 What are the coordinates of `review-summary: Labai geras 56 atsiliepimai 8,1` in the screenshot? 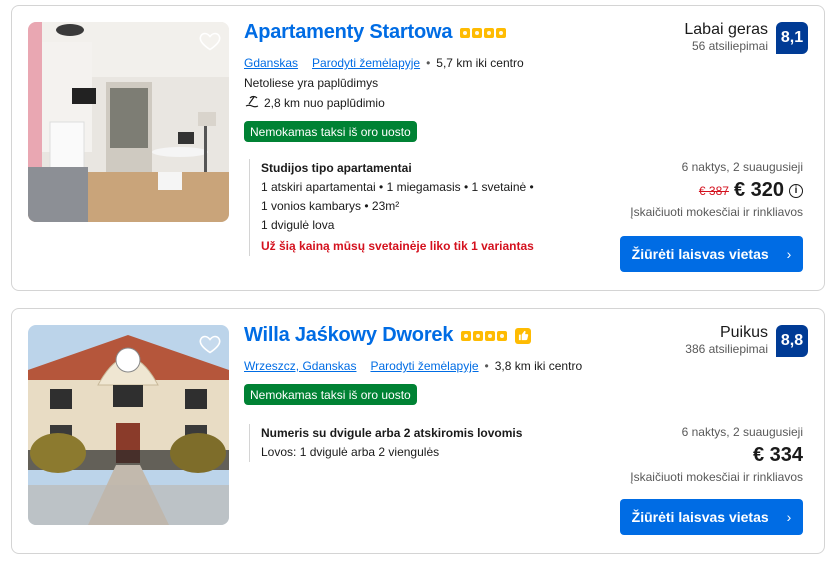 It's located at (746, 37).